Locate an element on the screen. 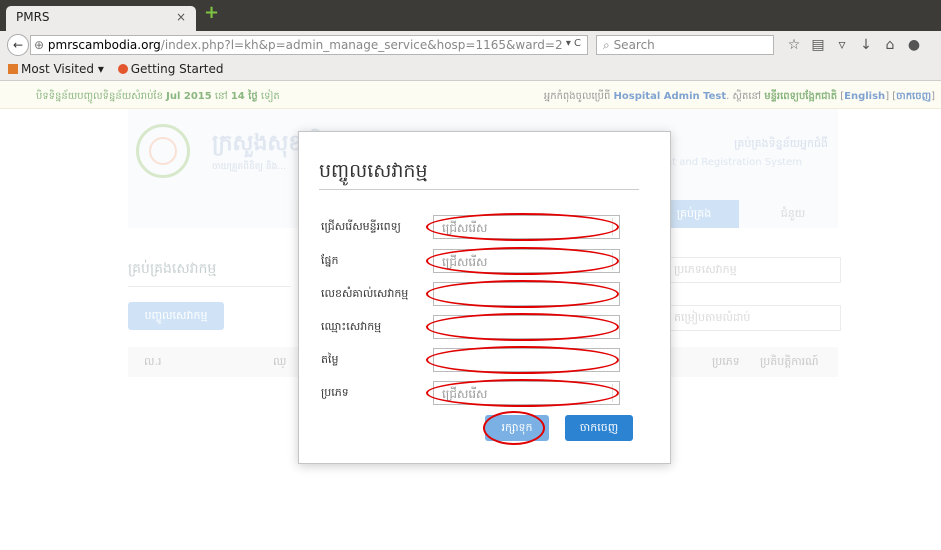  back-arrow-icon: ← is located at coordinates (18, 45).